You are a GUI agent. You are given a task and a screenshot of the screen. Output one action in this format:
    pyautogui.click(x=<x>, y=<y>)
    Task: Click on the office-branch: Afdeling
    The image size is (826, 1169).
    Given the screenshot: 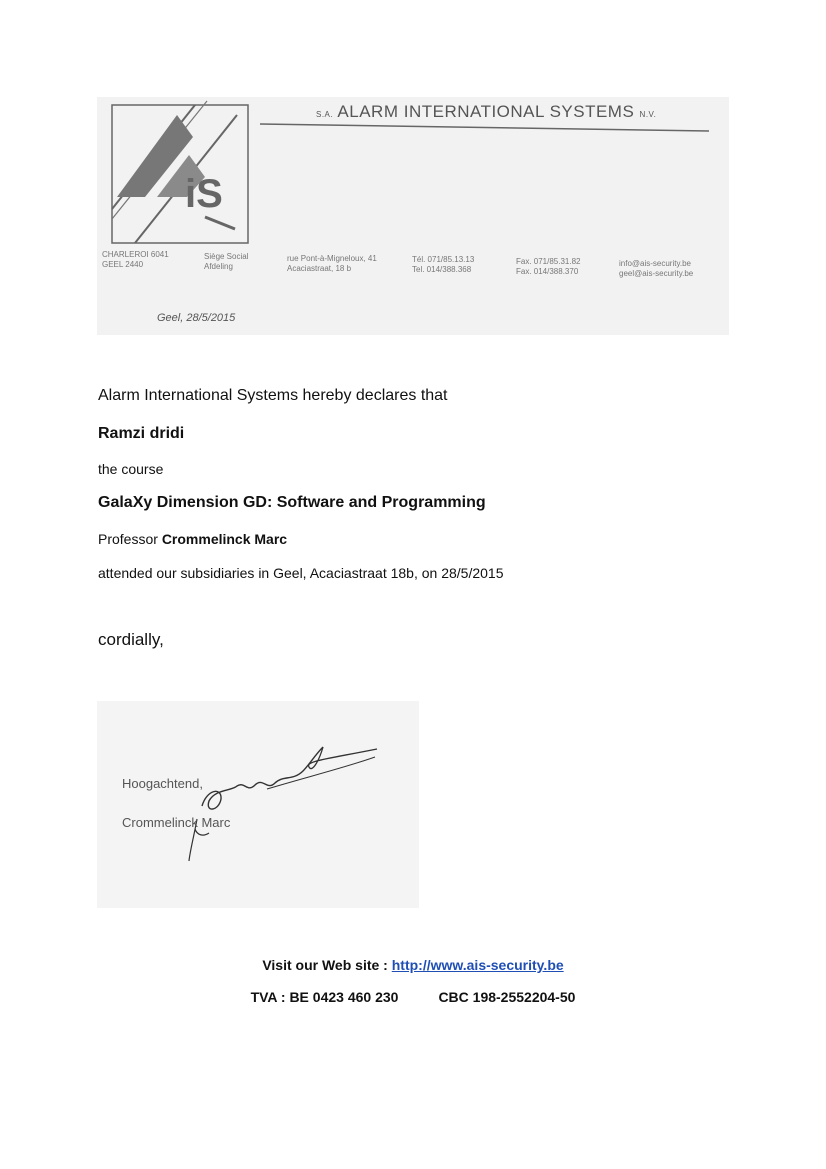 What is the action you would take?
    pyautogui.click(x=218, y=266)
    